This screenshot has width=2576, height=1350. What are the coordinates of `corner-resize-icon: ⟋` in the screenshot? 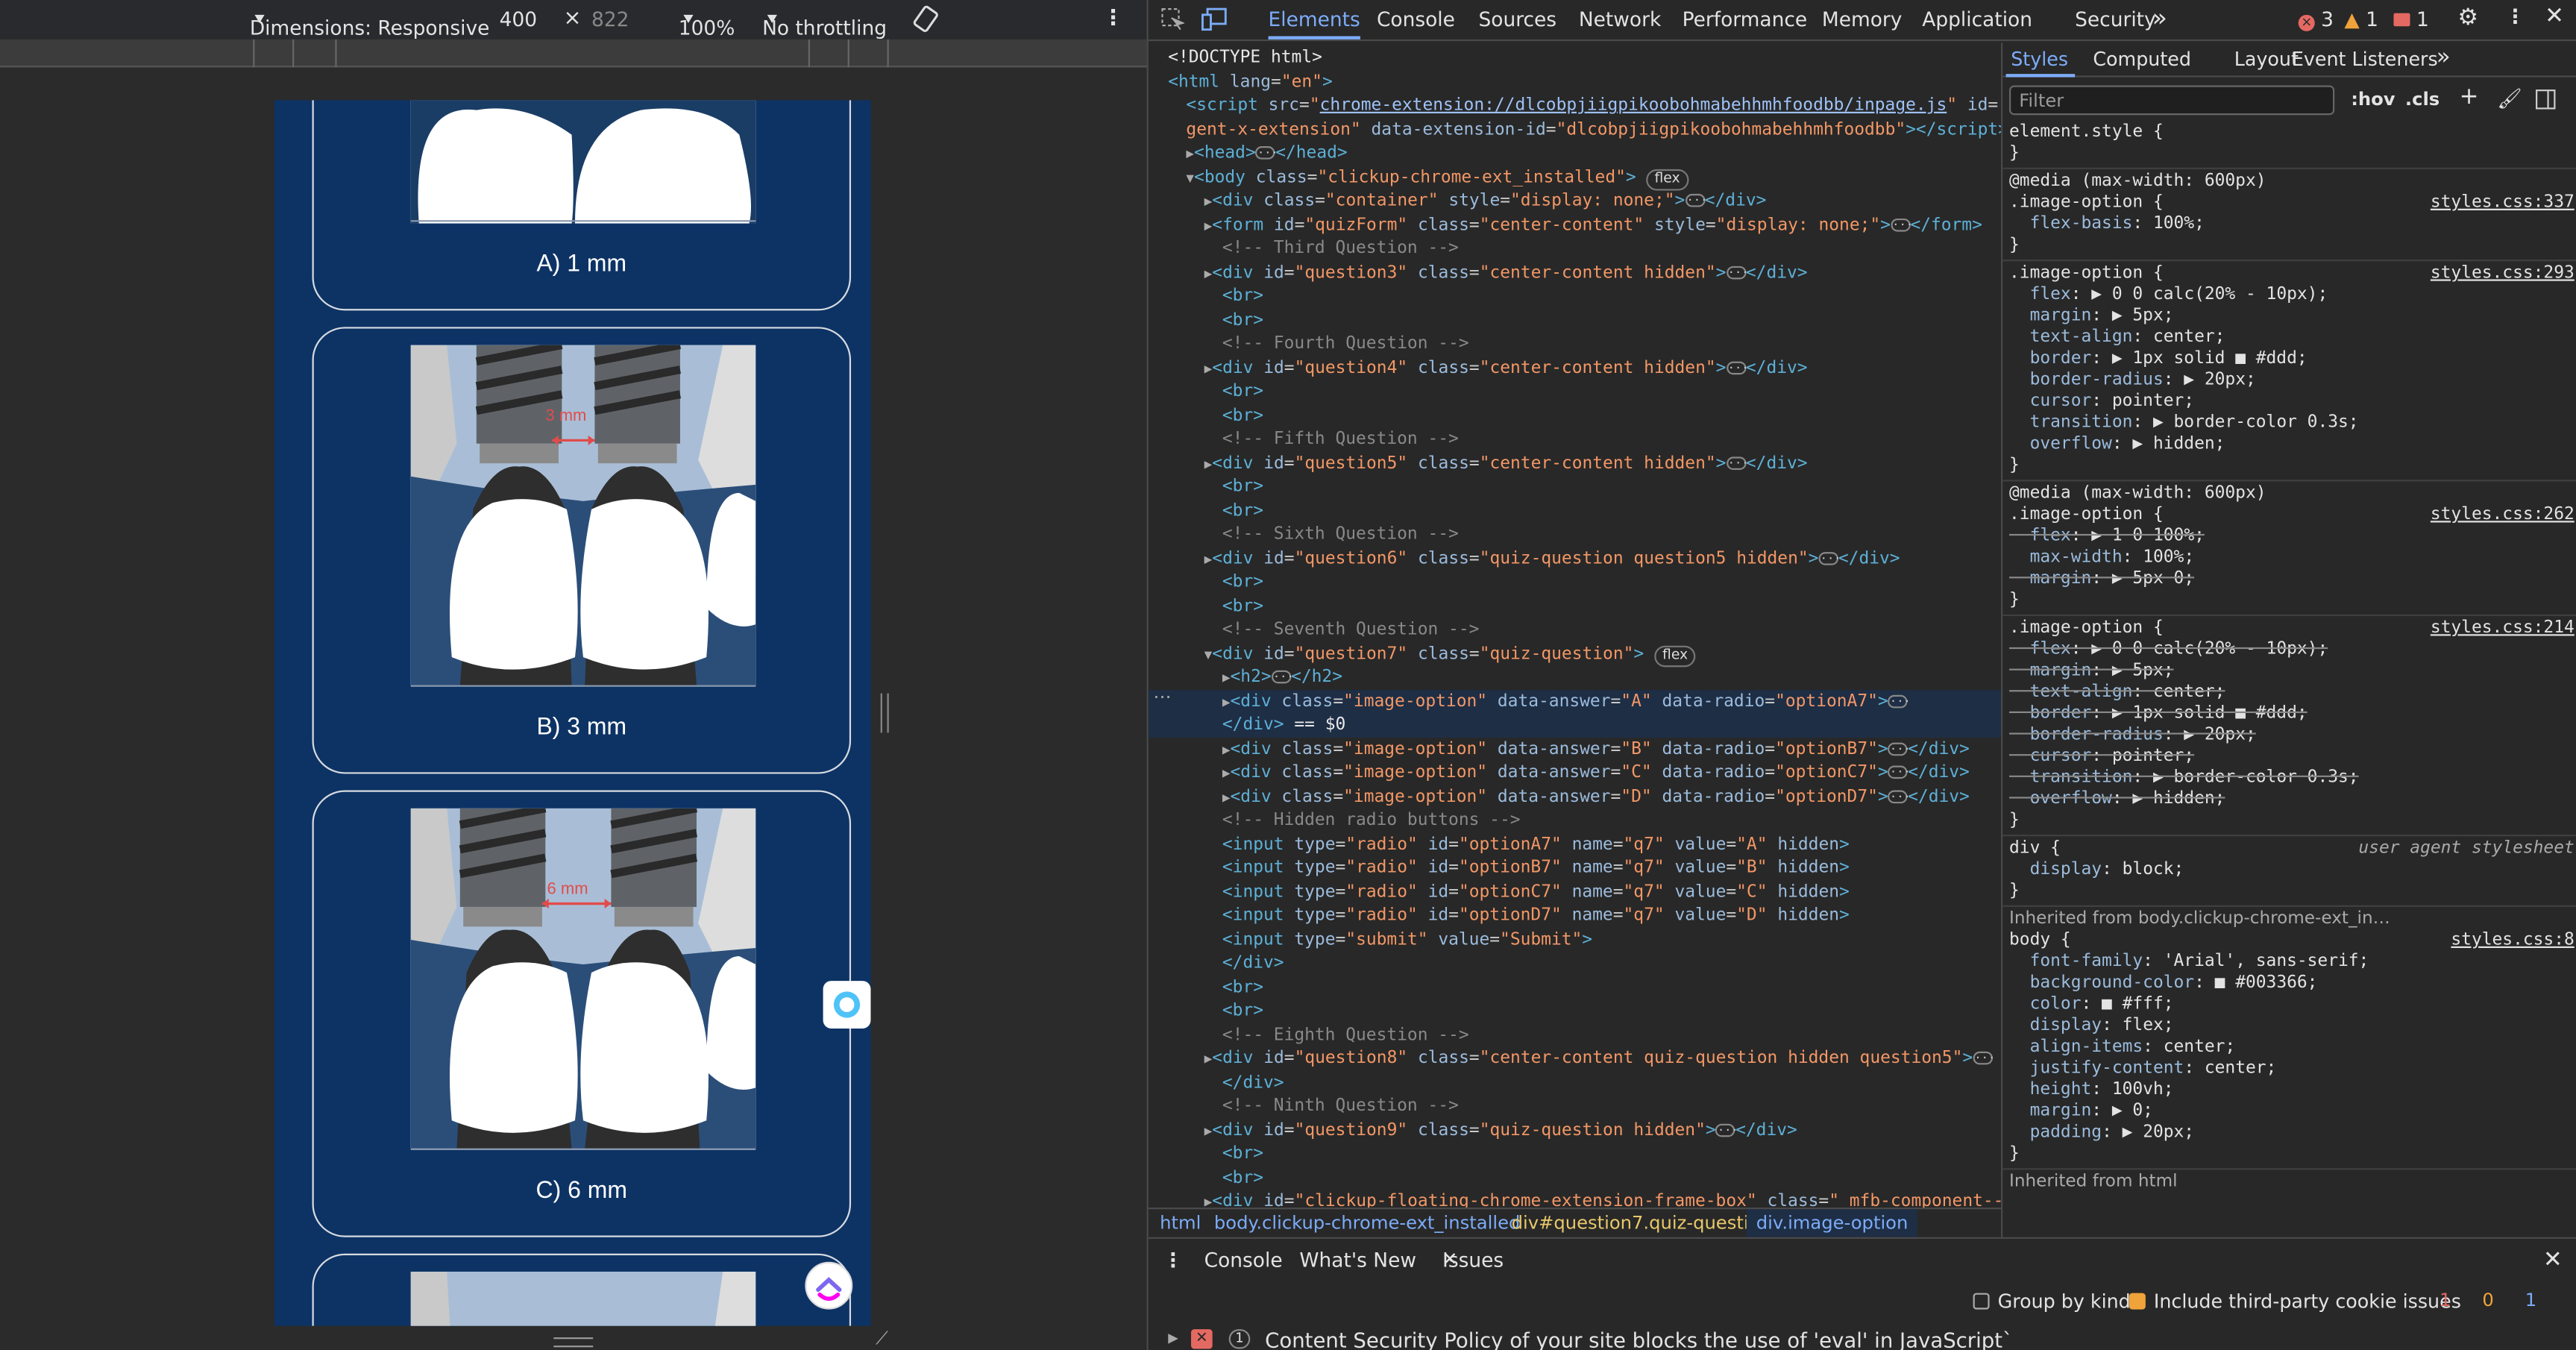 It's located at (882, 1339).